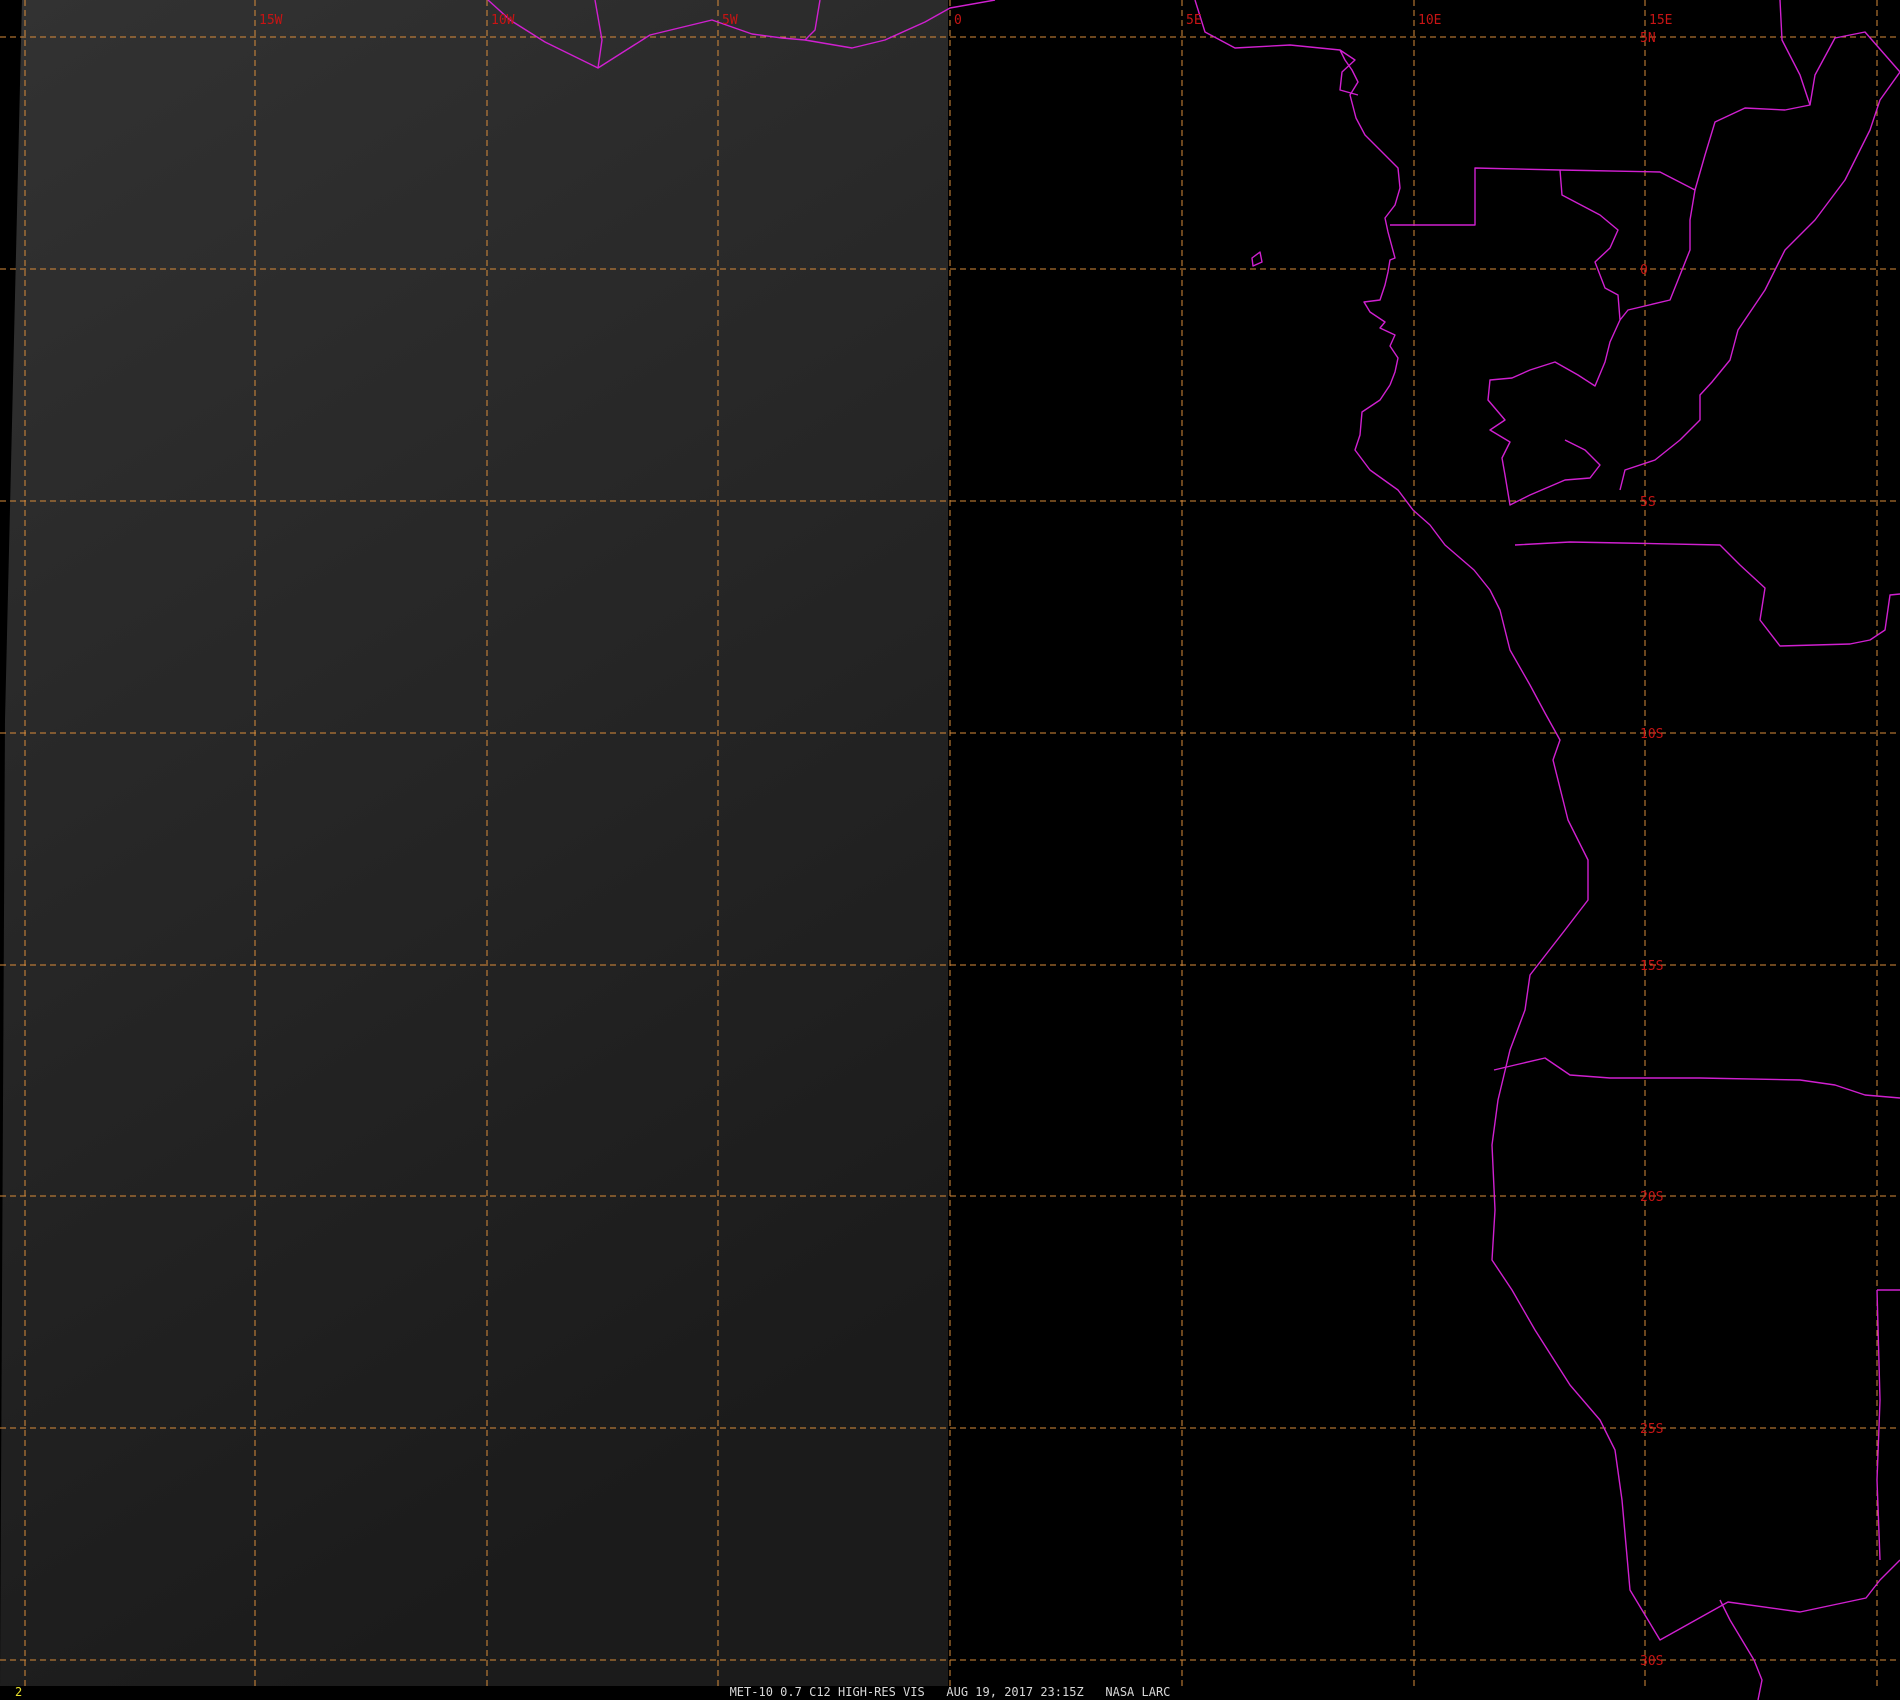 This screenshot has height=1700, width=1900. I want to click on longitude-label: 15E, so click(1660, 20).